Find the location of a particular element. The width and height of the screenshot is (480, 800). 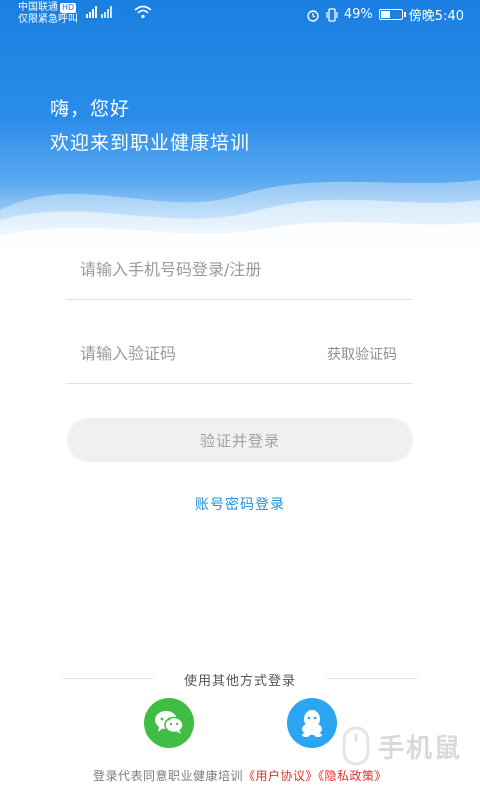

welcome-text: 欢迎来到职业健康培训 is located at coordinates (150, 143).